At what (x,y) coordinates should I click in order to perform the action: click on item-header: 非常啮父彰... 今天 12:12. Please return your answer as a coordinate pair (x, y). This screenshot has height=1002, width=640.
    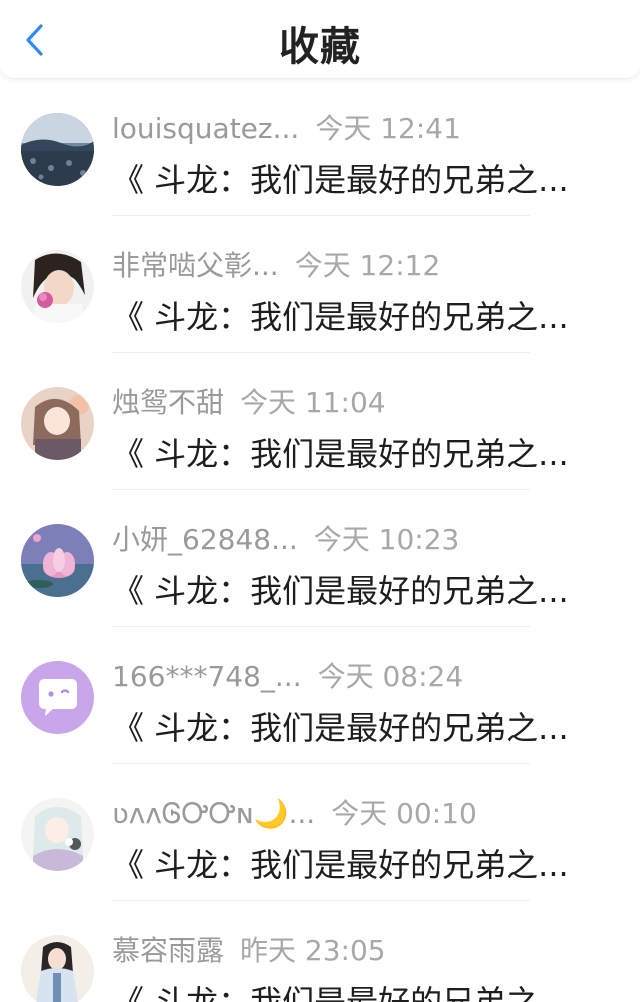
    Looking at the image, I should click on (276, 266).